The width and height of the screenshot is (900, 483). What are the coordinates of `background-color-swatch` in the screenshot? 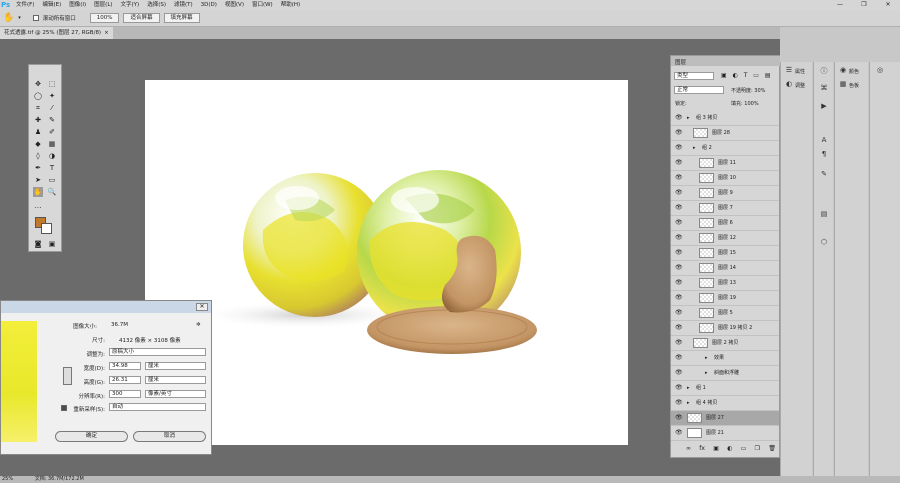 It's located at (46, 228).